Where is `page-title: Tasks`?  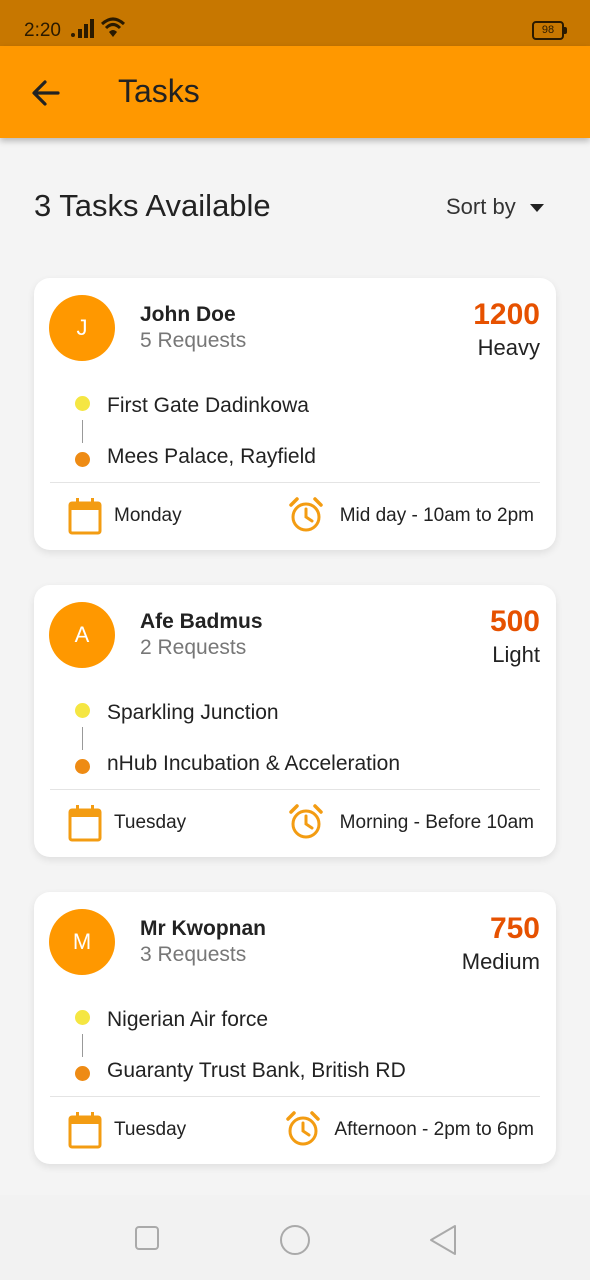
page-title: Tasks is located at coordinates (159, 91).